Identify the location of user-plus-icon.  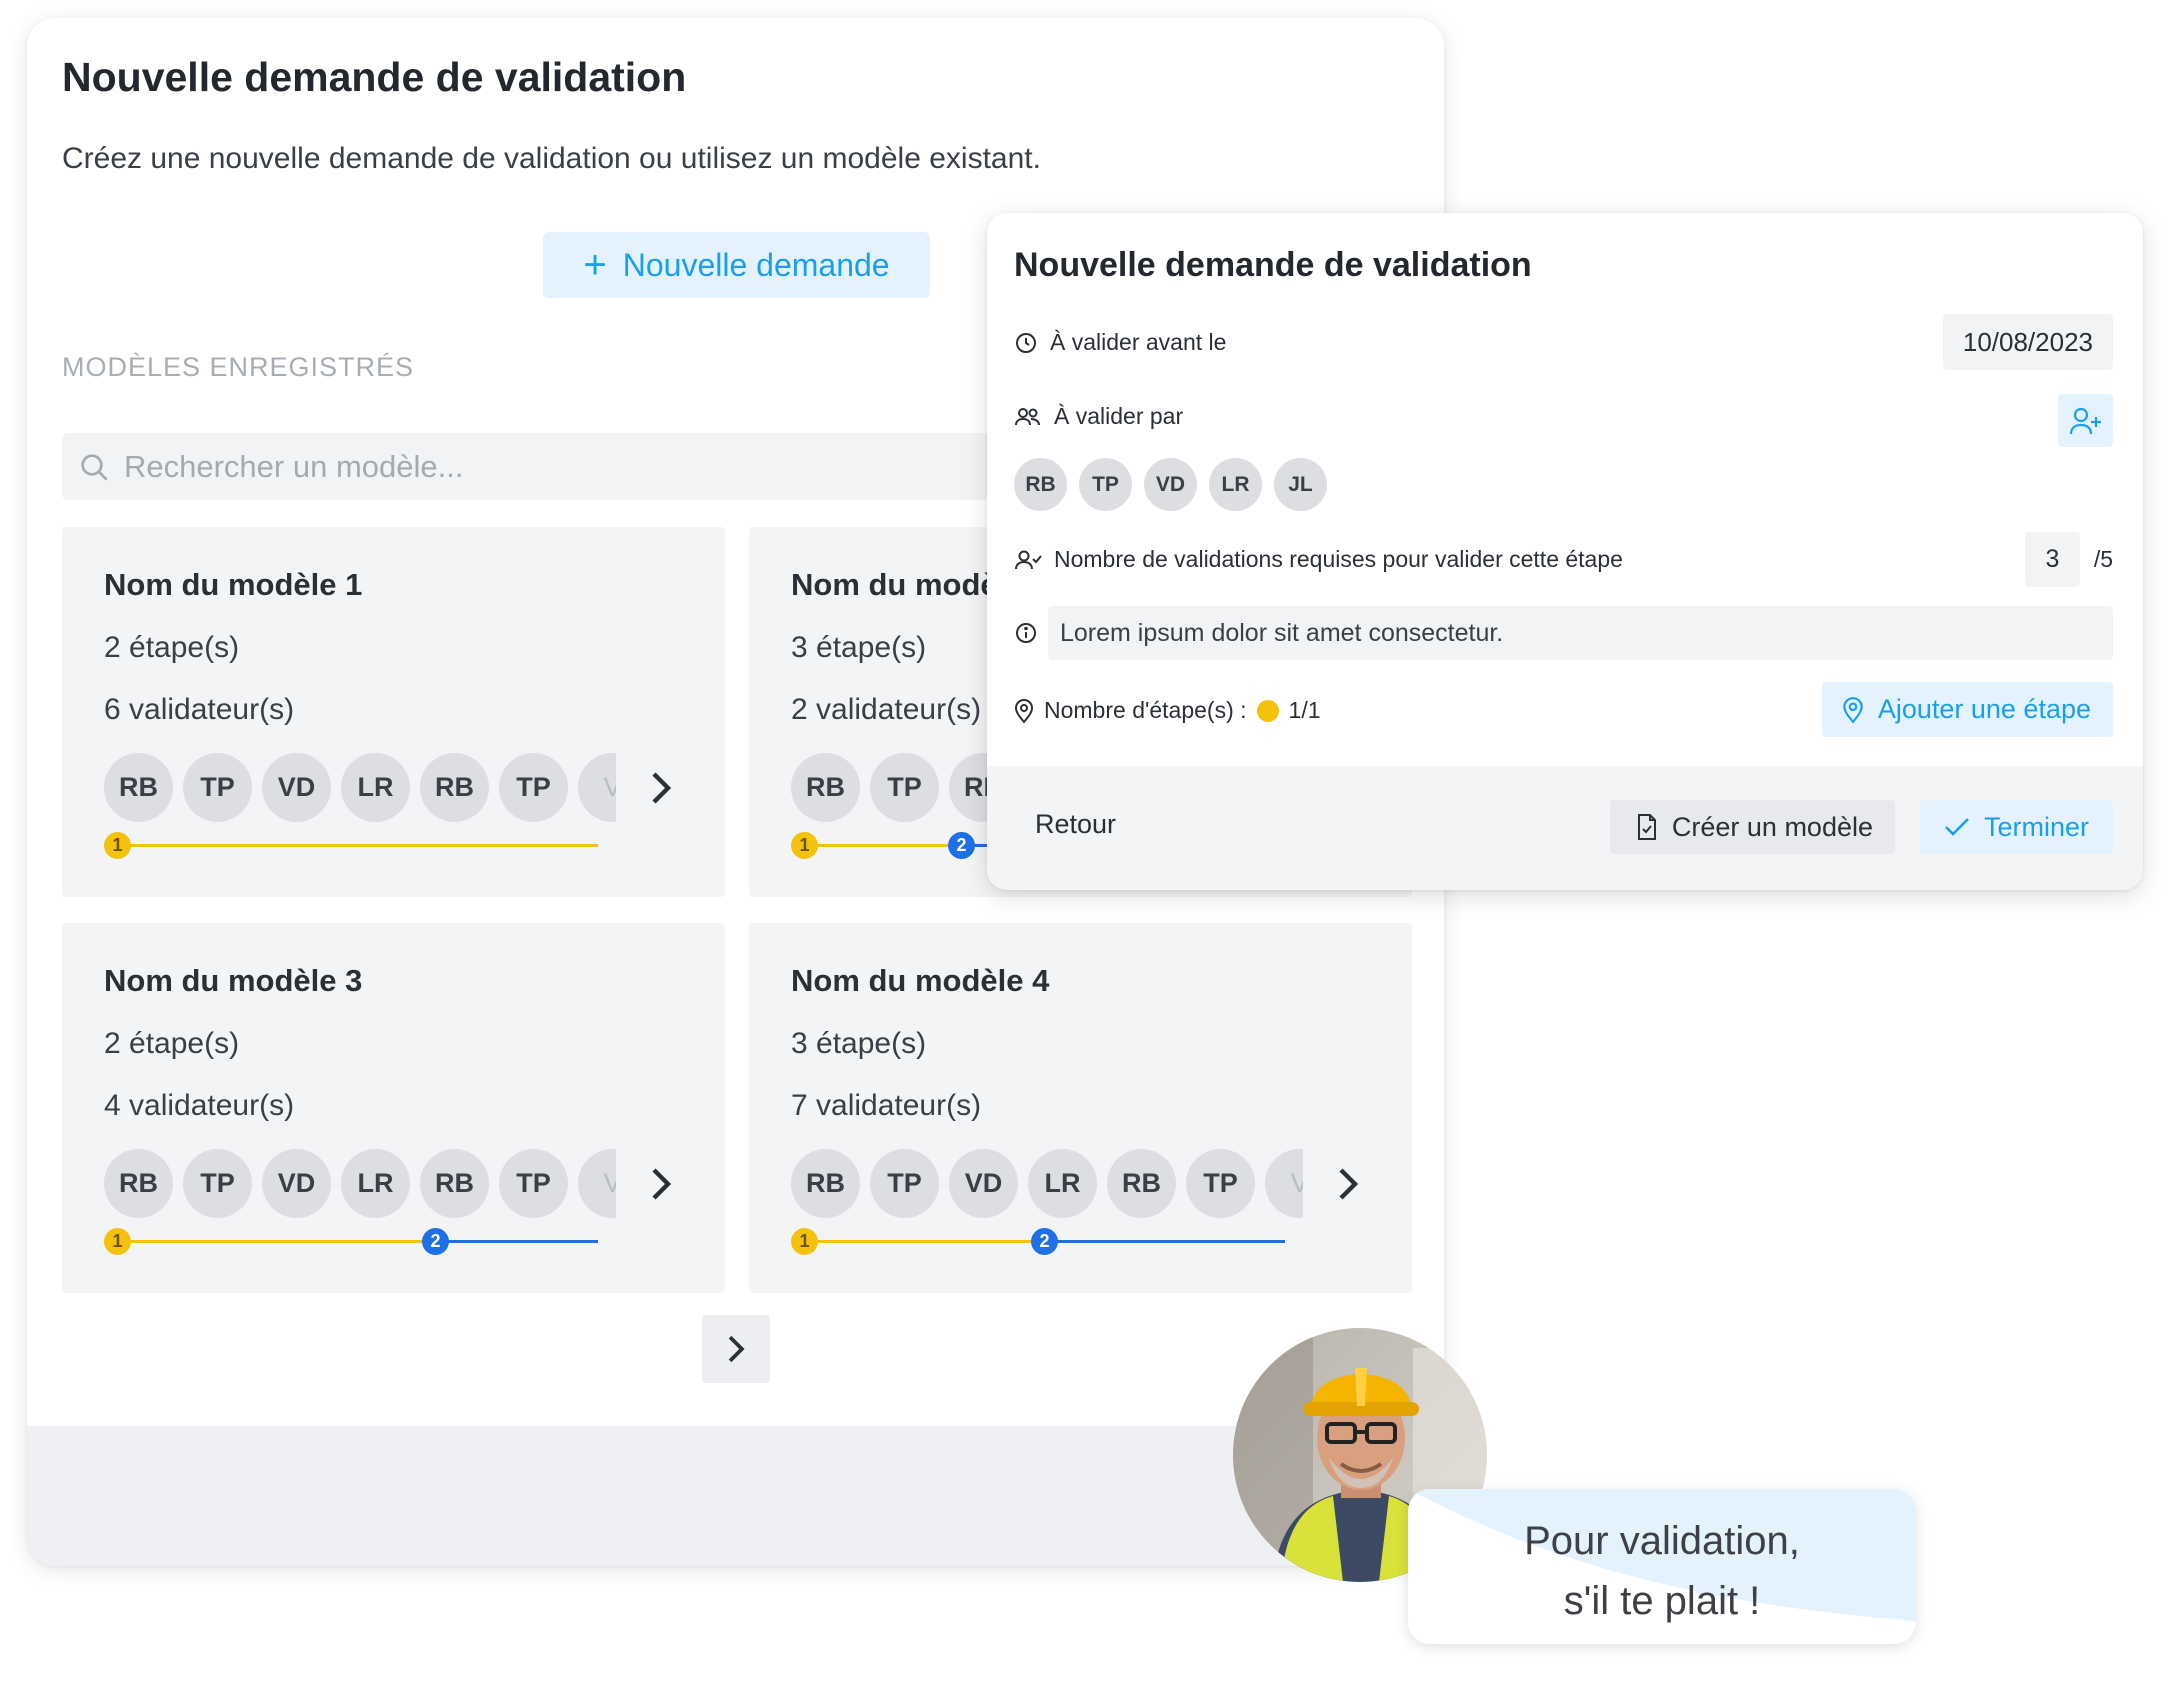
(2085, 420).